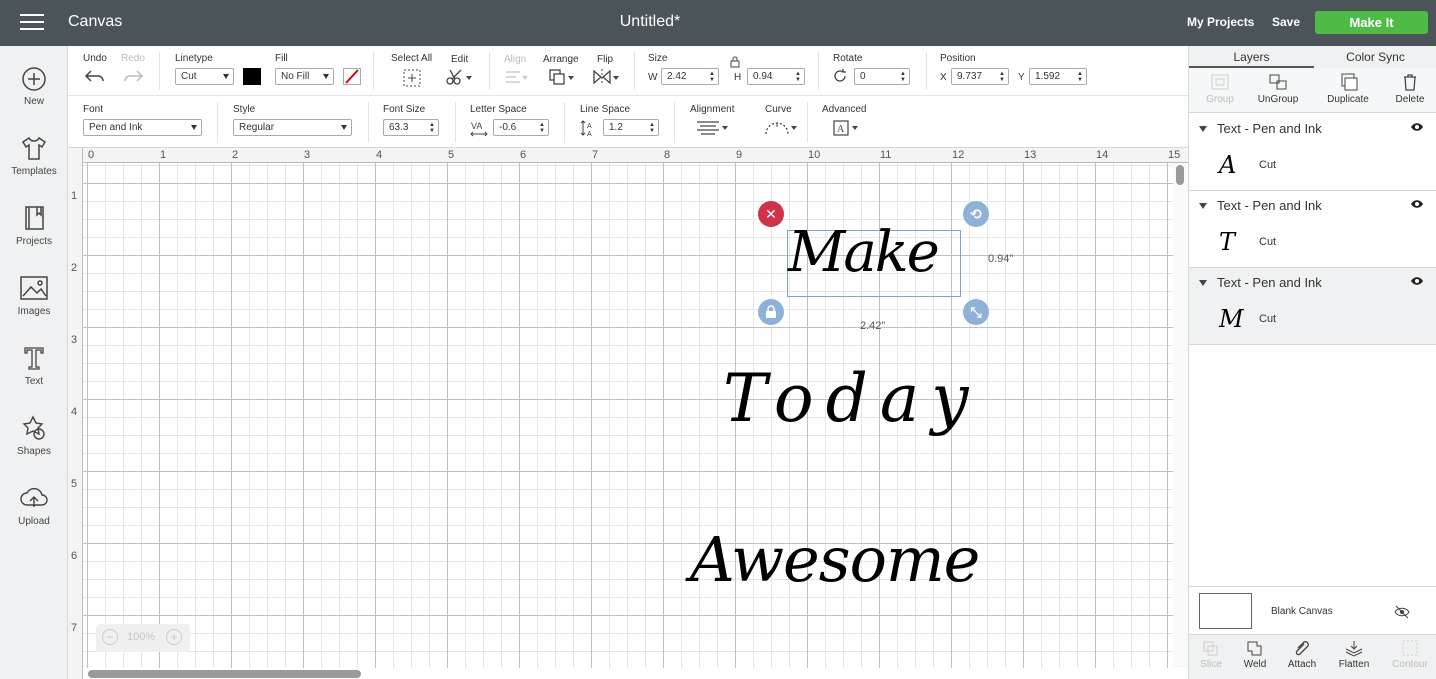  Describe the element at coordinates (34, 218) in the screenshot. I see `notebook-icon` at that location.